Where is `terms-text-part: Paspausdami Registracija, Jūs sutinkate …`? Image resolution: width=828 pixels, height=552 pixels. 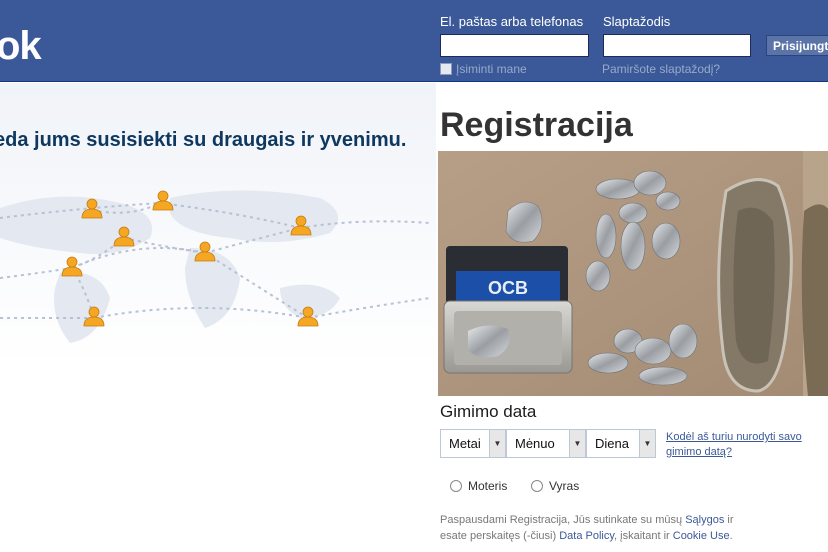
terms-text-part: Paspausdami Registracija, Jūs sutinkate … is located at coordinates (561, 520).